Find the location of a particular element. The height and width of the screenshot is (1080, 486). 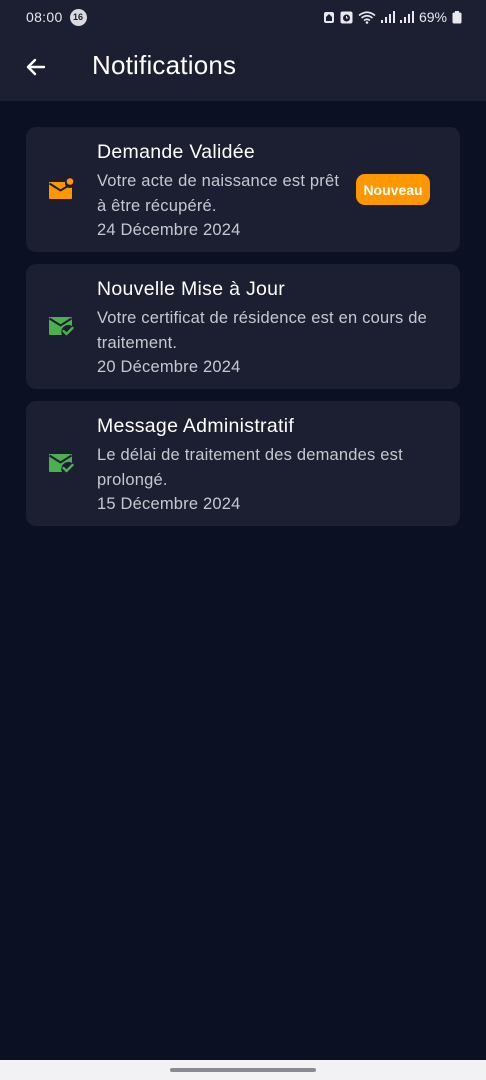

battery-percent: 69% is located at coordinates (432, 17).